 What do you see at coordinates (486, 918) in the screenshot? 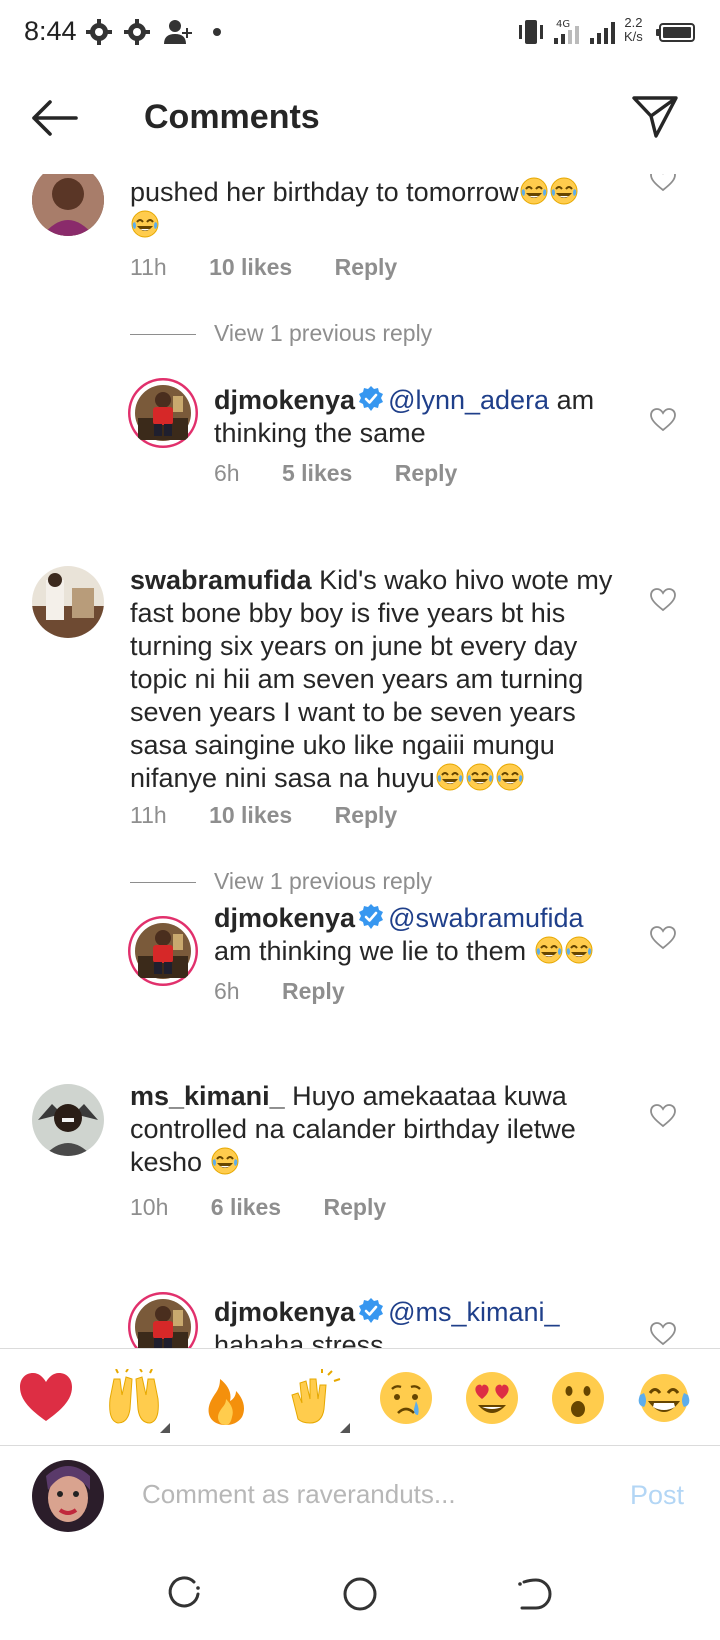
I see `mention-link: @swabramufida` at bounding box center [486, 918].